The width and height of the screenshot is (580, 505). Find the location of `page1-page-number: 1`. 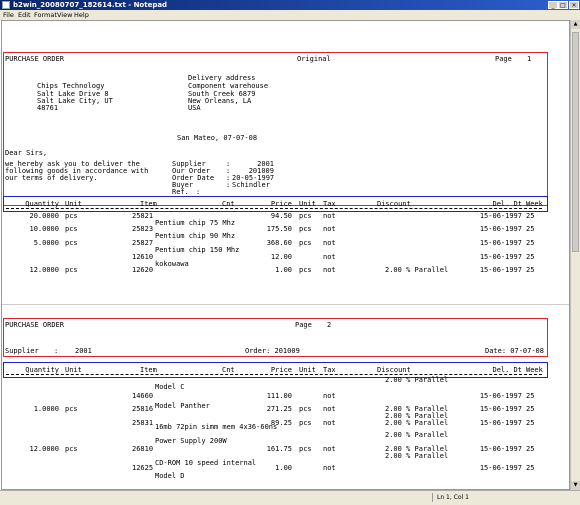

page1-page-number: 1 is located at coordinates (529, 59).